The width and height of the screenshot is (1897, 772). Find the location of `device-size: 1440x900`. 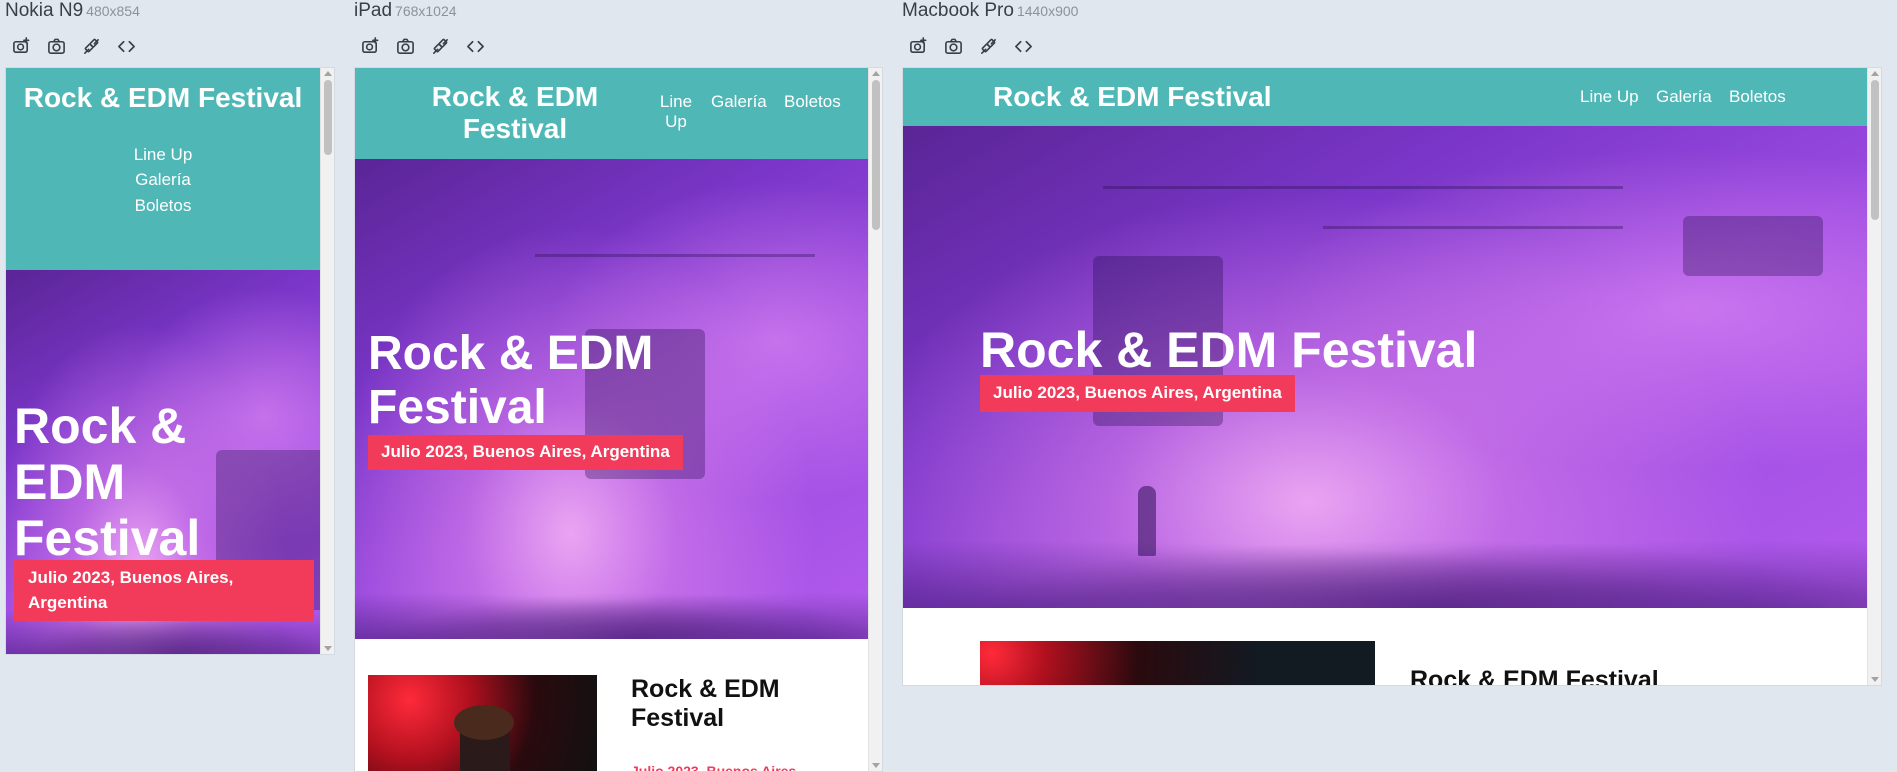

device-size: 1440x900 is located at coordinates (1047, 11).